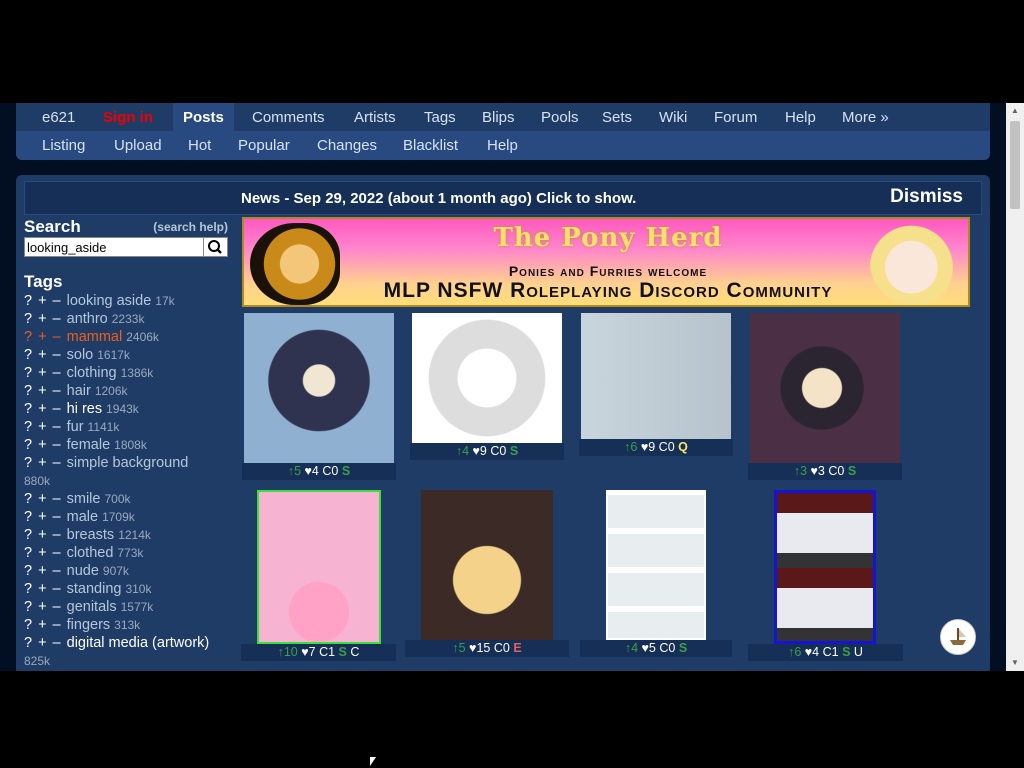 The width and height of the screenshot is (1024, 768). What do you see at coordinates (89, 625) in the screenshot?
I see `tag-name: fingers` at bounding box center [89, 625].